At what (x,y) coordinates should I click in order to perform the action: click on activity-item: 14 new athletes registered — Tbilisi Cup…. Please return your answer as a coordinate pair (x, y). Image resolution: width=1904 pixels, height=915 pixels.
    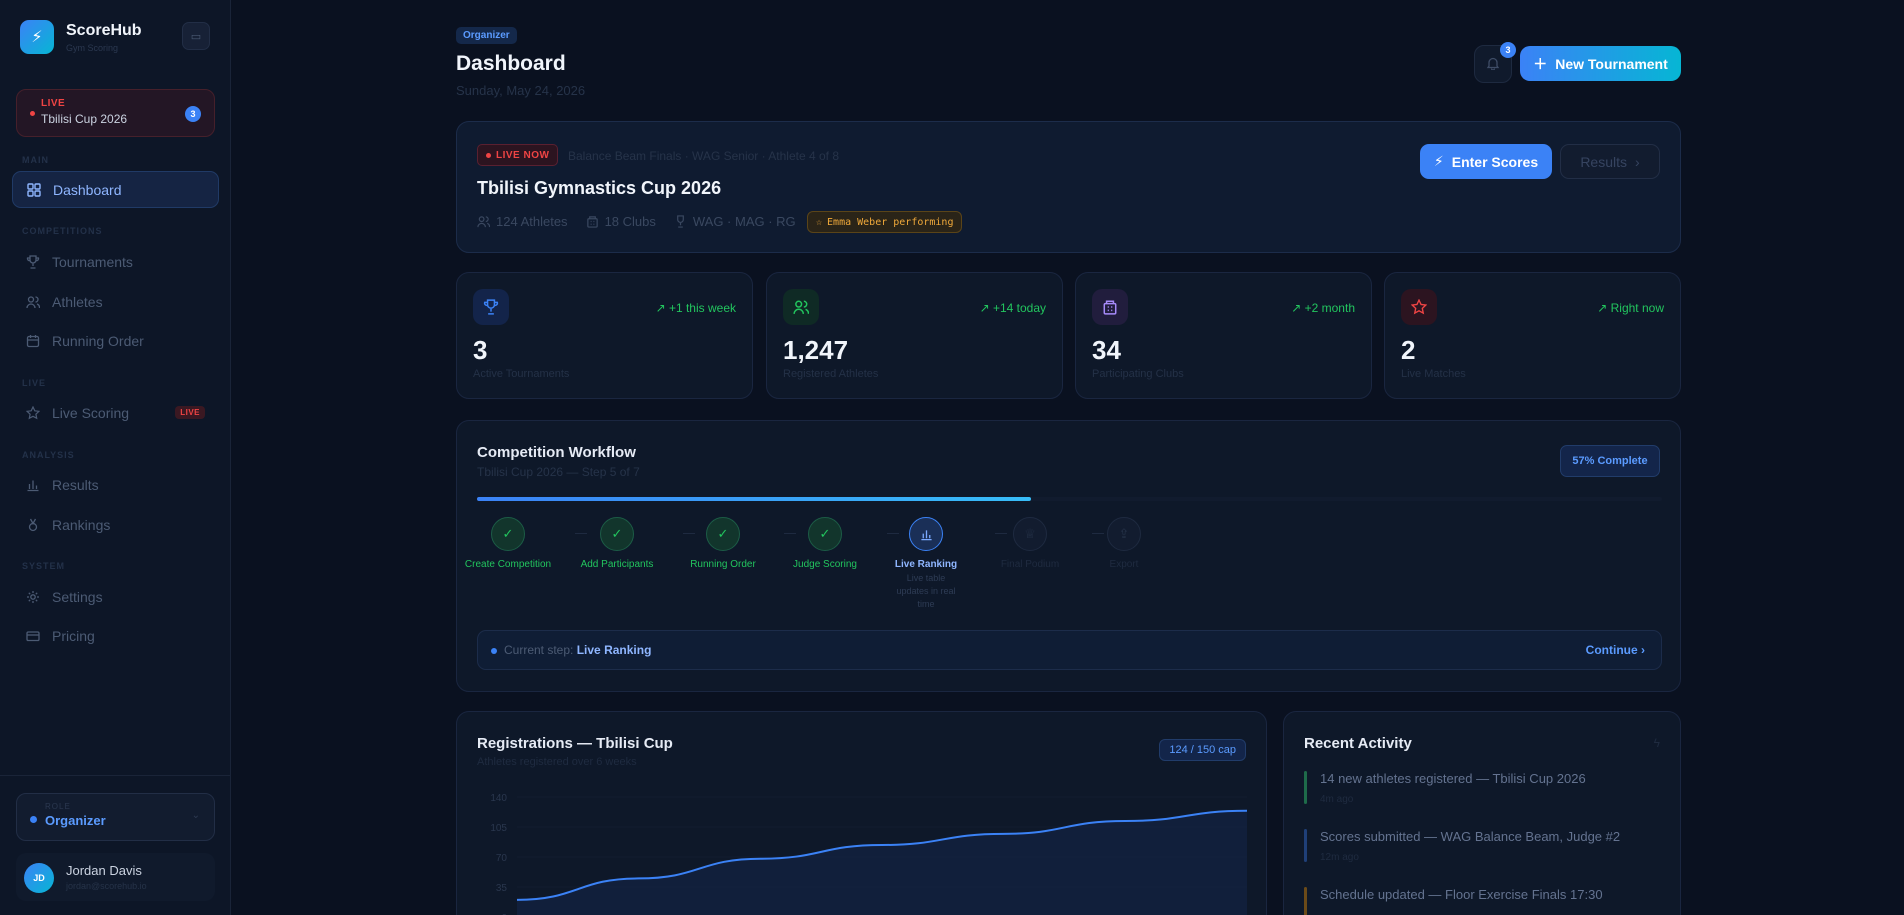
    Looking at the image, I should click on (1474, 788).